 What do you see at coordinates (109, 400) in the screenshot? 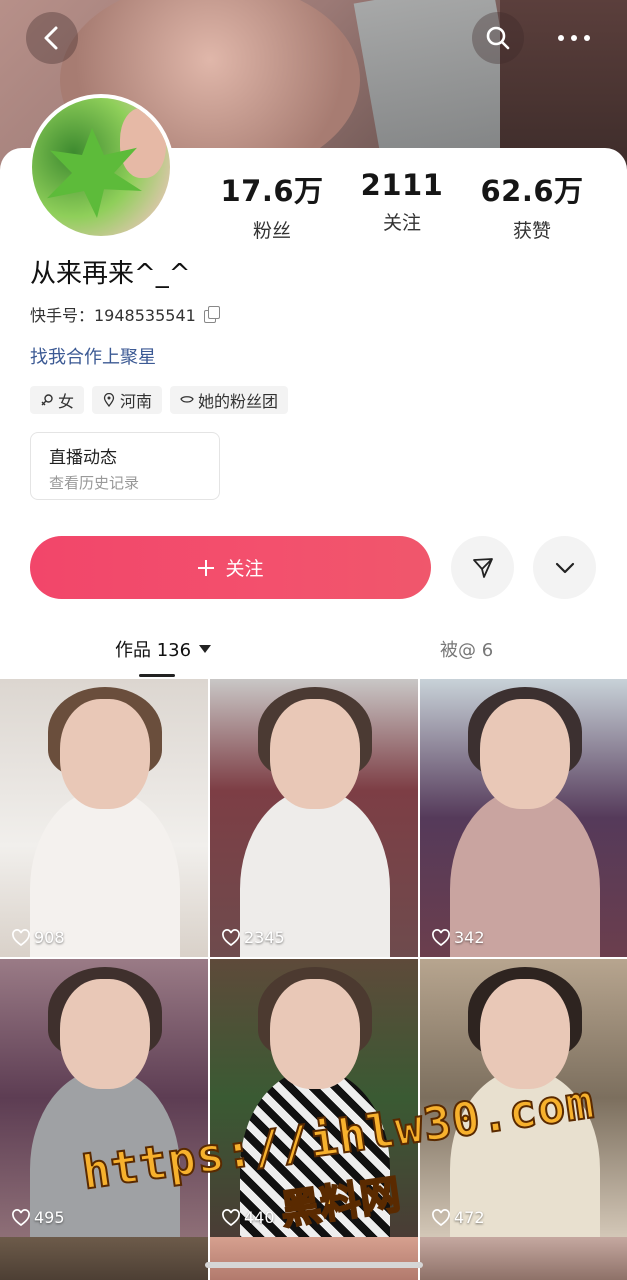
I see `location-icon` at bounding box center [109, 400].